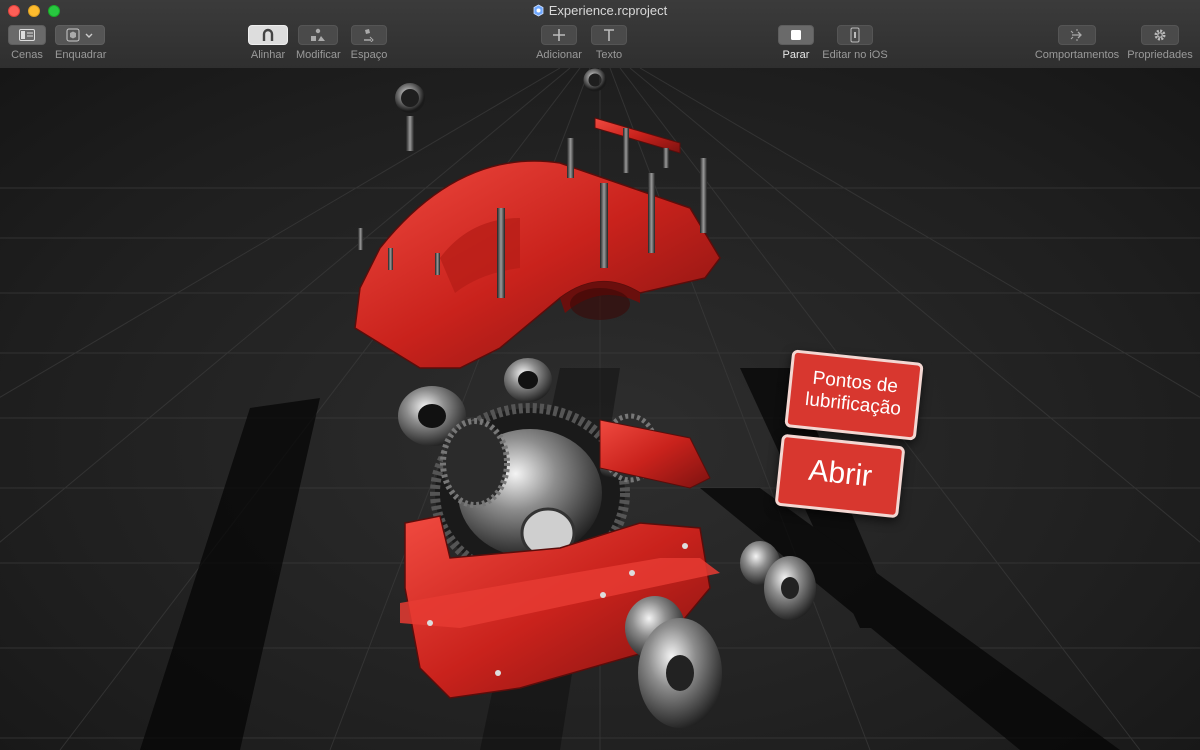 The width and height of the screenshot is (1200, 750). I want to click on space-button, so click(369, 35).